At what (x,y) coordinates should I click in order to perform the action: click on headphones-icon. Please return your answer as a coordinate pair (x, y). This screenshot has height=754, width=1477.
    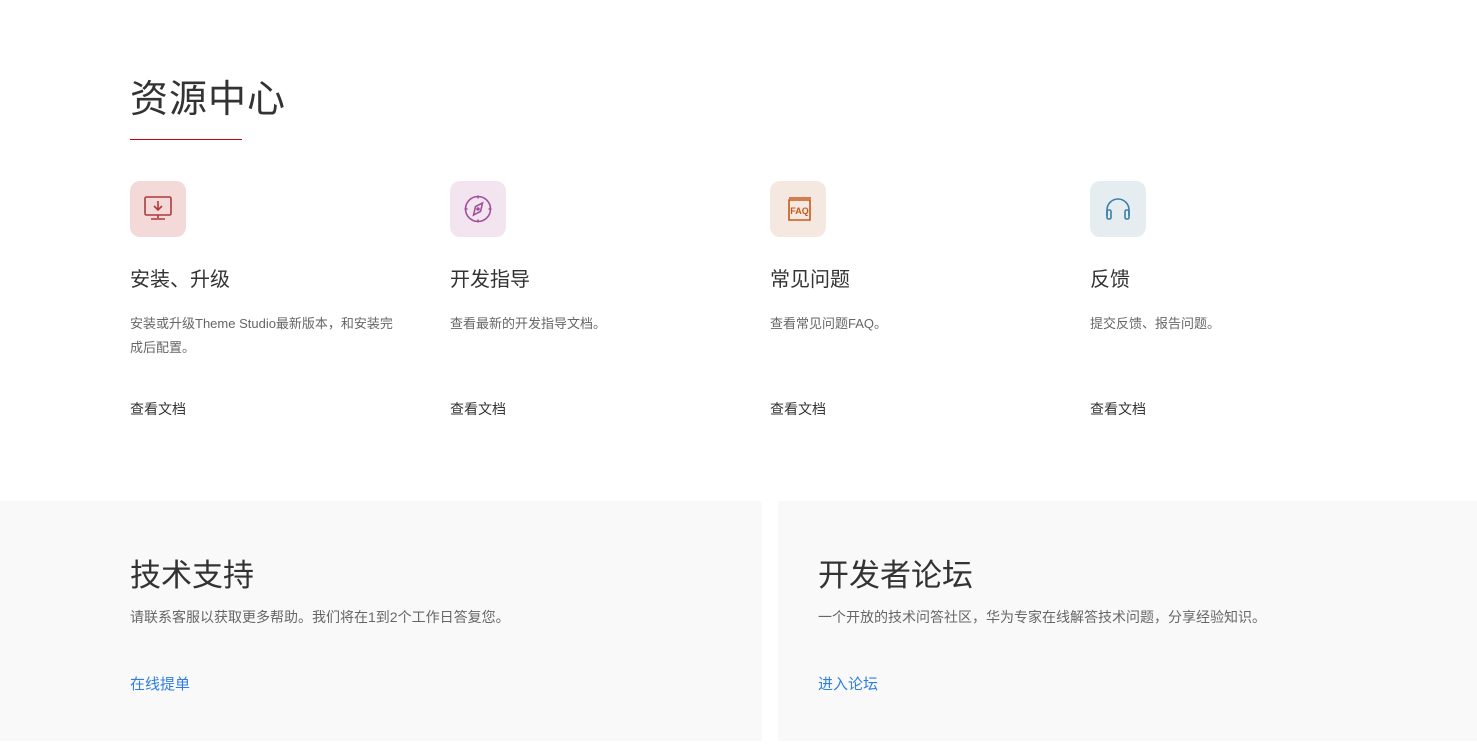
    Looking at the image, I should click on (1118, 209).